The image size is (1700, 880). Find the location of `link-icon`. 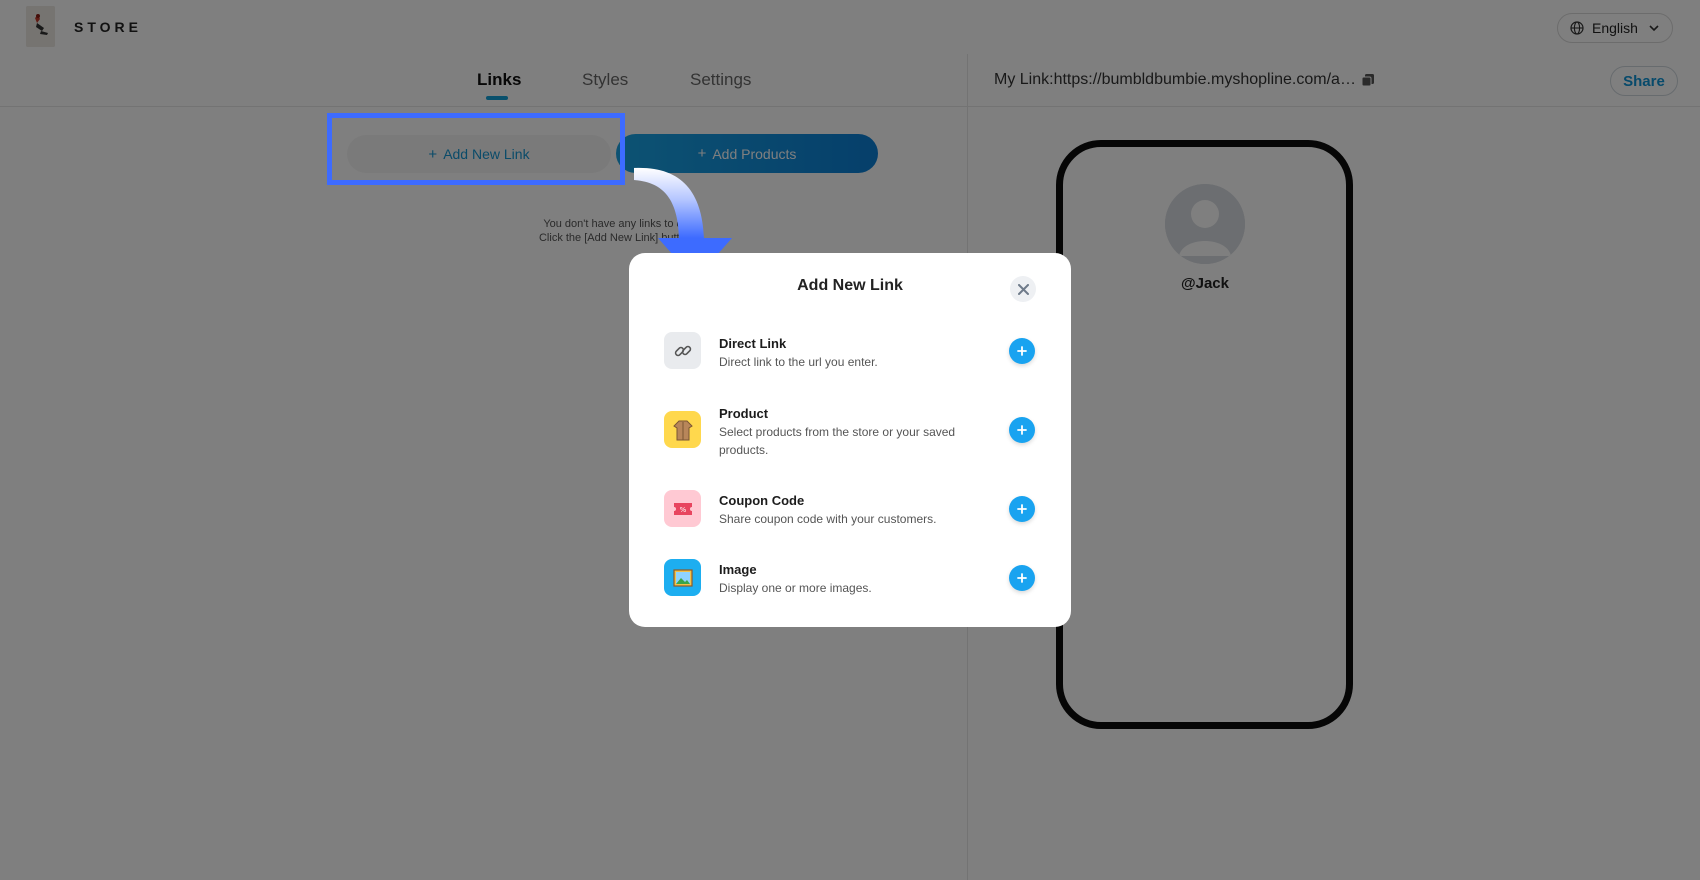

link-icon is located at coordinates (682, 350).